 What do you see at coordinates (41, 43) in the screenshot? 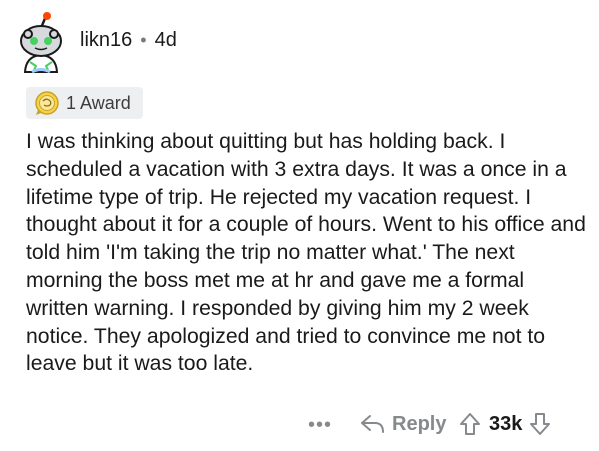
I see `avatar-icon` at bounding box center [41, 43].